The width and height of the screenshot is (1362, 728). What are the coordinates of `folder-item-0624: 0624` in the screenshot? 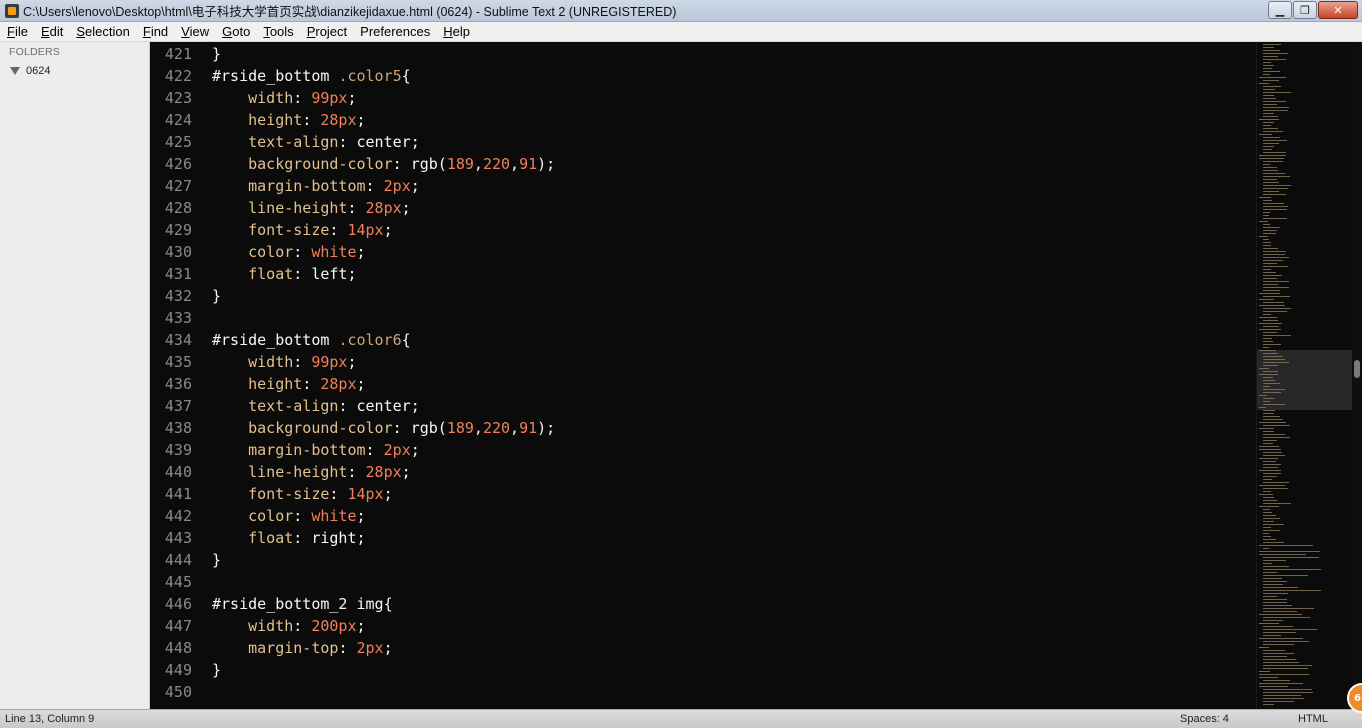 It's located at (30, 71).